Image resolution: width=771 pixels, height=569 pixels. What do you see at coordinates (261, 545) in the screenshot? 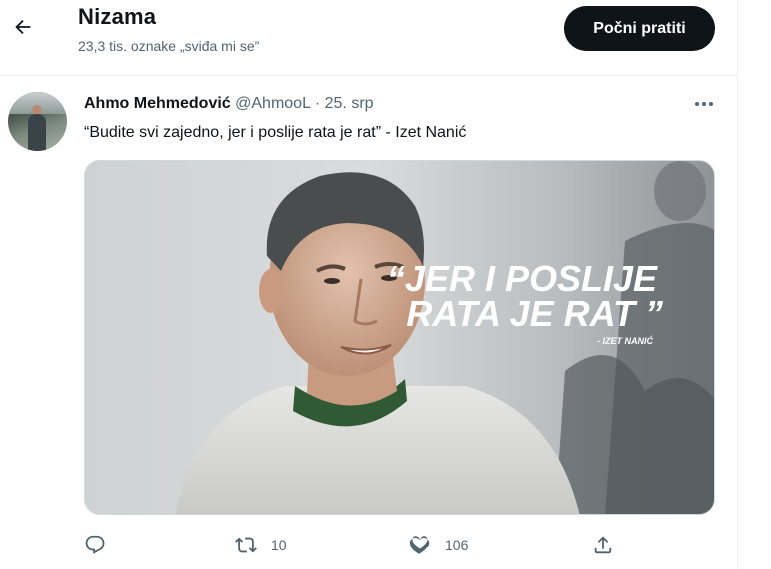
I see `retweet-button: 10` at bounding box center [261, 545].